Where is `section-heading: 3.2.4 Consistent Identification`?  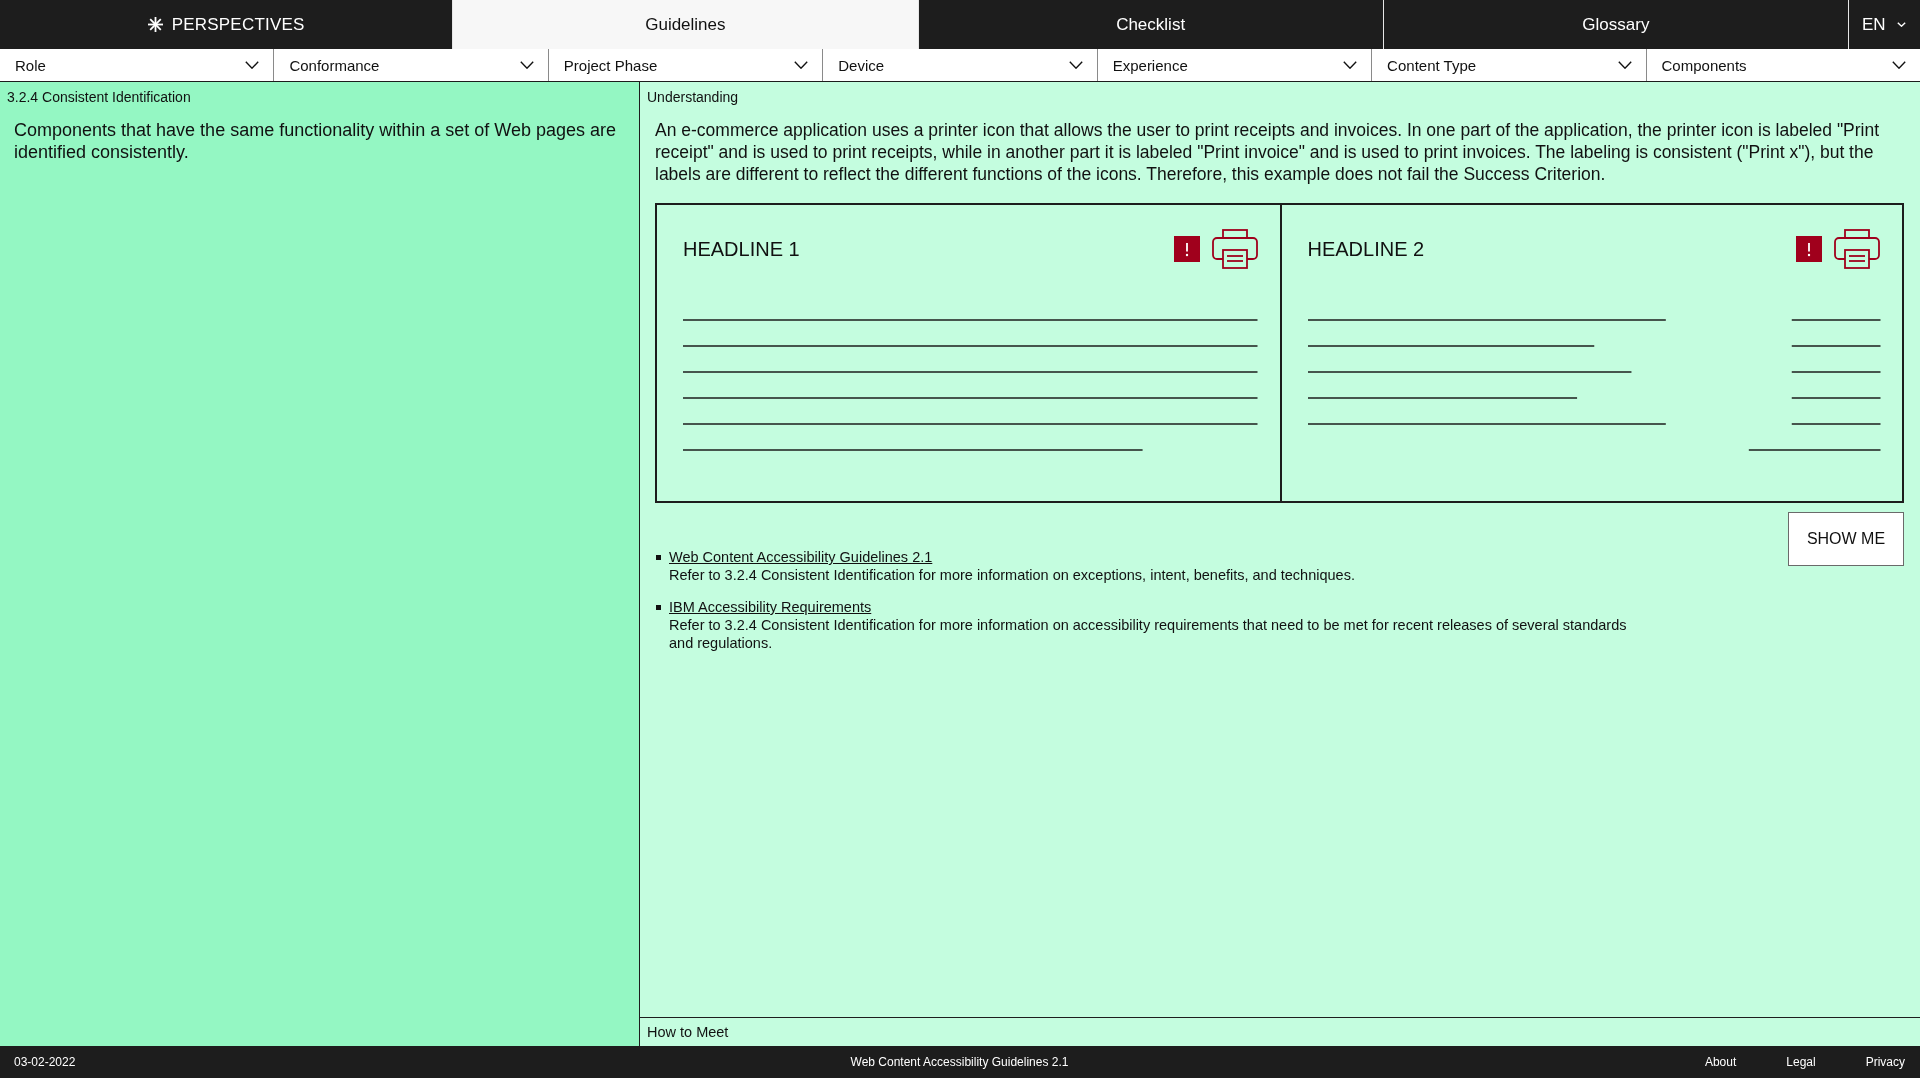
section-heading: 3.2.4 Consistent Identification is located at coordinates (99, 97).